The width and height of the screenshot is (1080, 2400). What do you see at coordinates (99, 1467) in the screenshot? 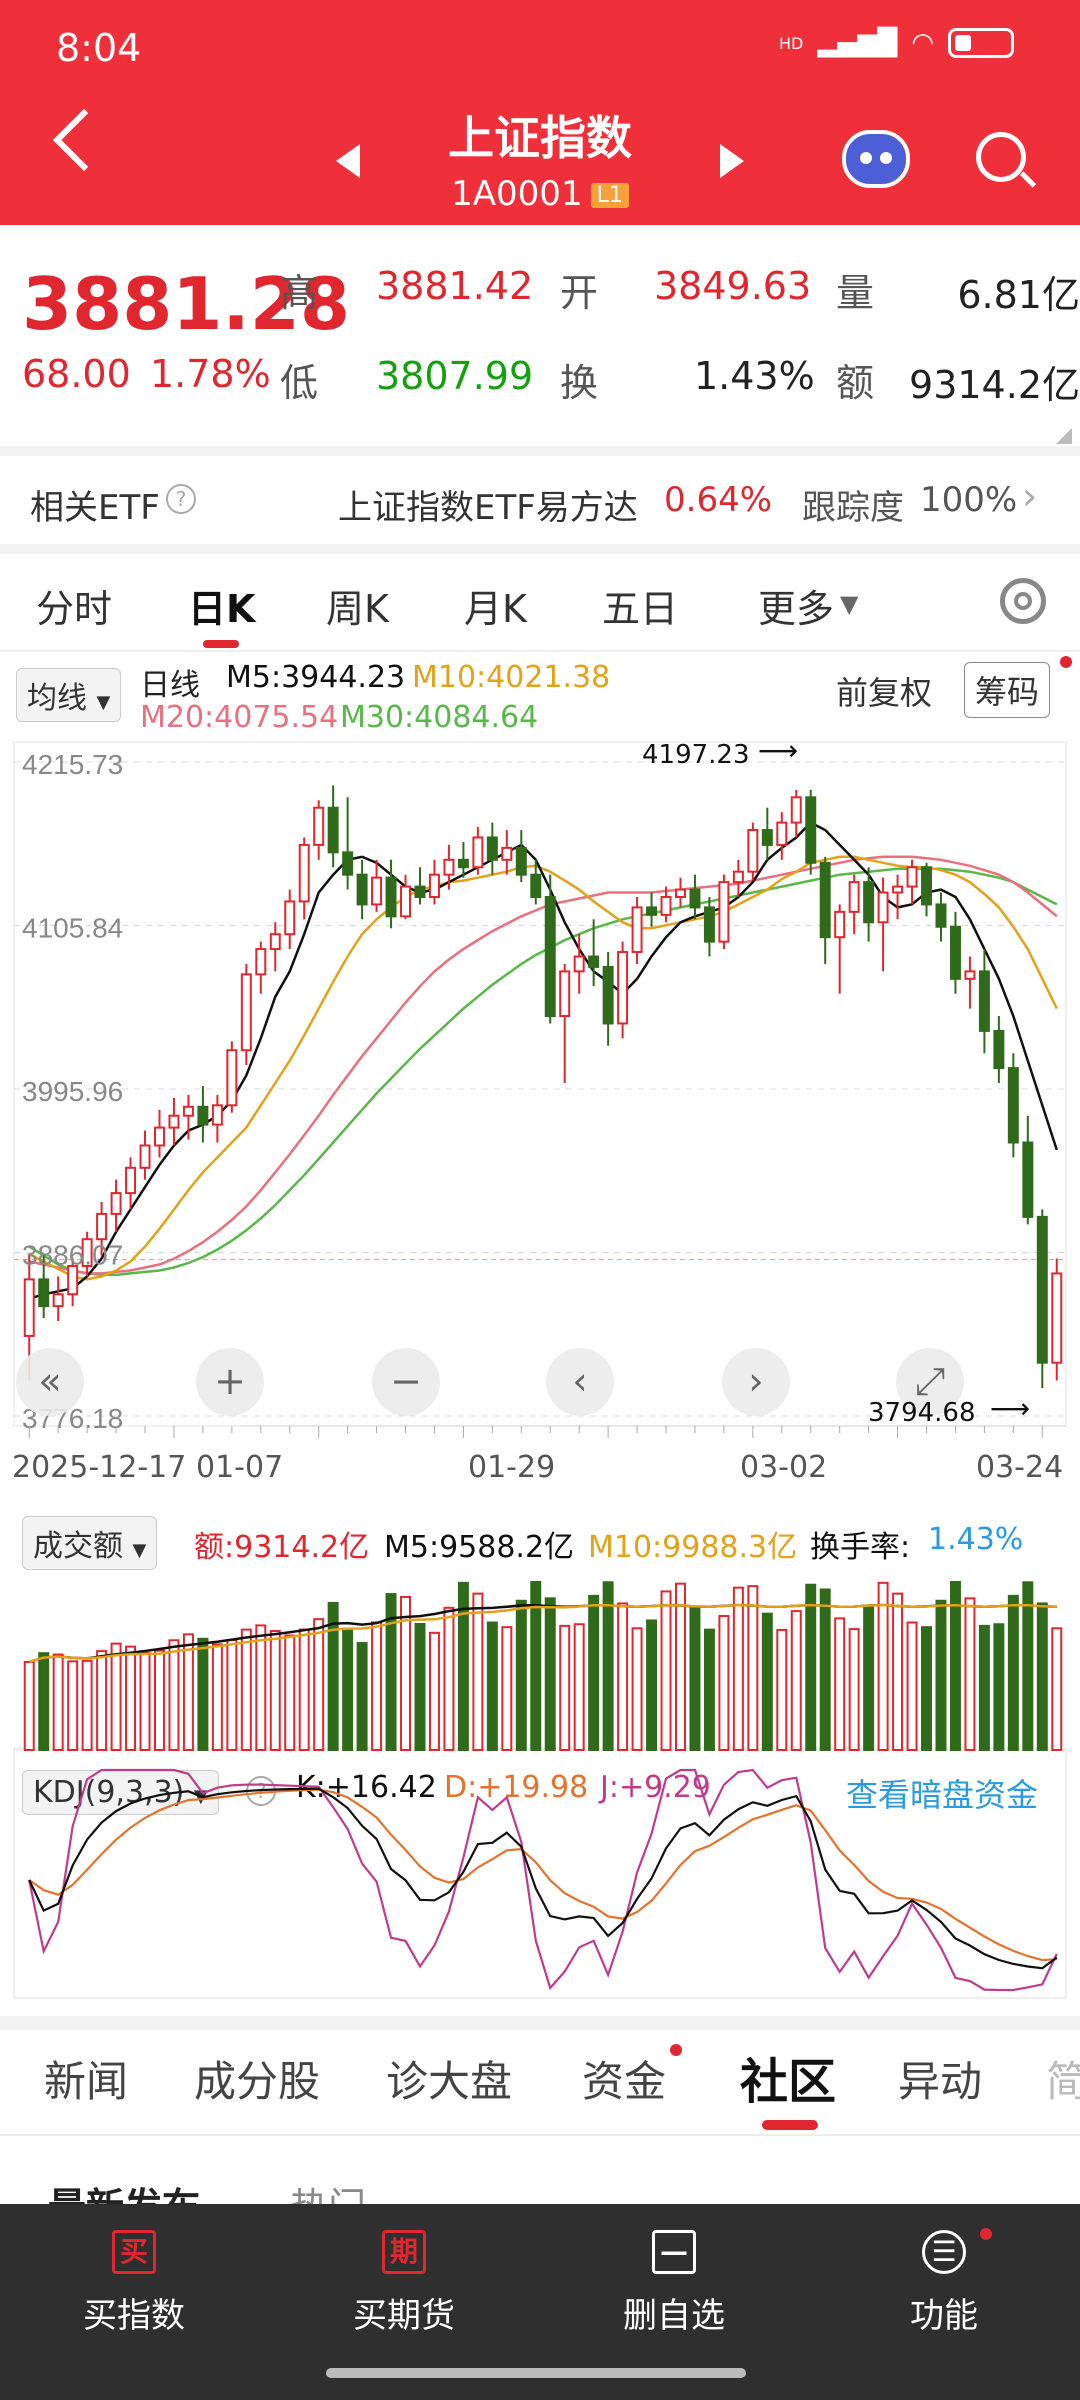
I see `x-label-start: 2025-12-17` at bounding box center [99, 1467].